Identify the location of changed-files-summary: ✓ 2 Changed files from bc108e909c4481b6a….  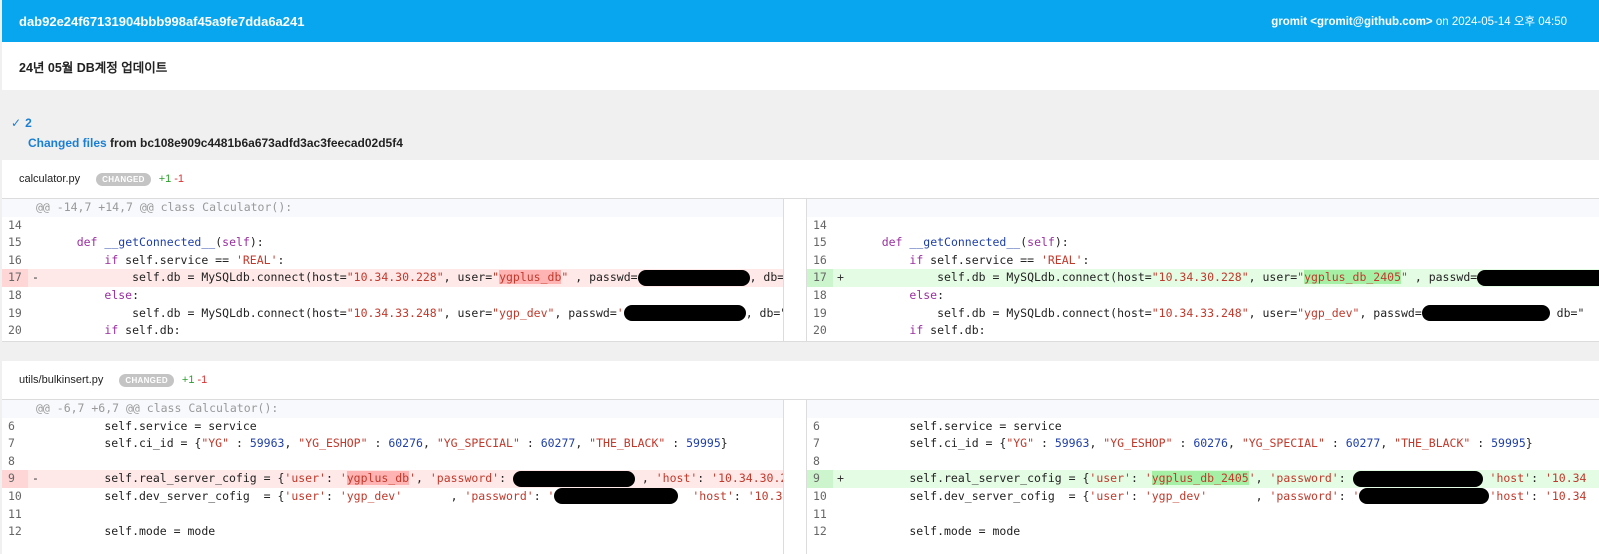
(207, 133).